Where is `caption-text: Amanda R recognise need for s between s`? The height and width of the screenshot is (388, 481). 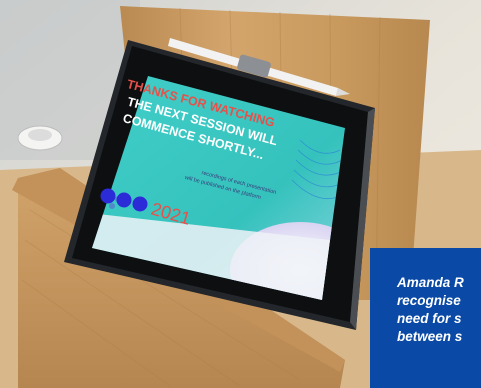
caption-text: Amanda R recognise need for s between s is located at coordinates (430, 309).